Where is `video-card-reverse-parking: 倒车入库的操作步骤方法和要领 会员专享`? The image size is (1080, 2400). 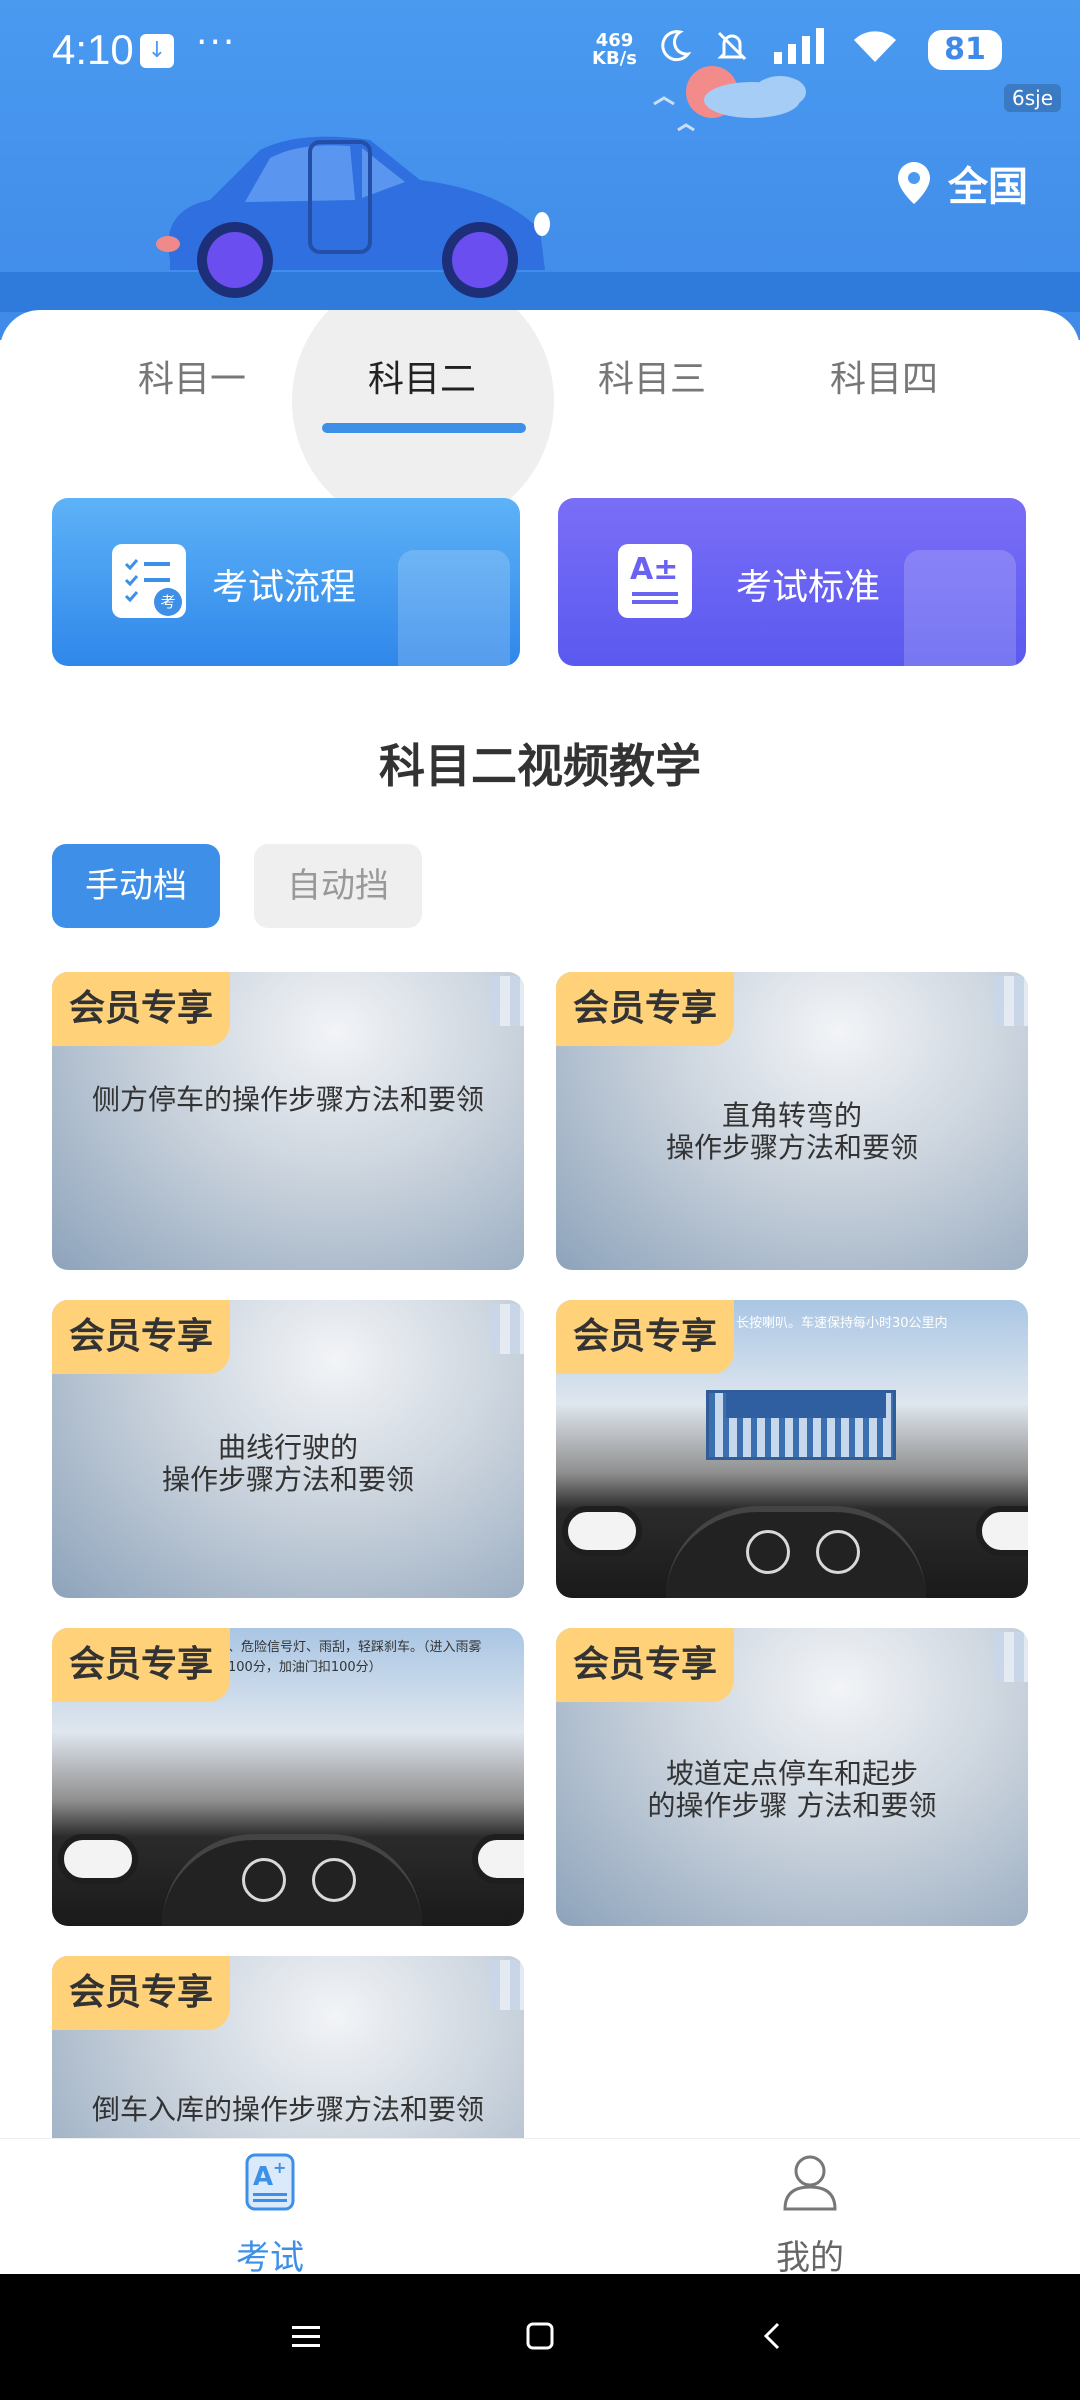 video-card-reverse-parking: 倒车入库的操作步骤方法和要领 会员专享 is located at coordinates (288, 2048).